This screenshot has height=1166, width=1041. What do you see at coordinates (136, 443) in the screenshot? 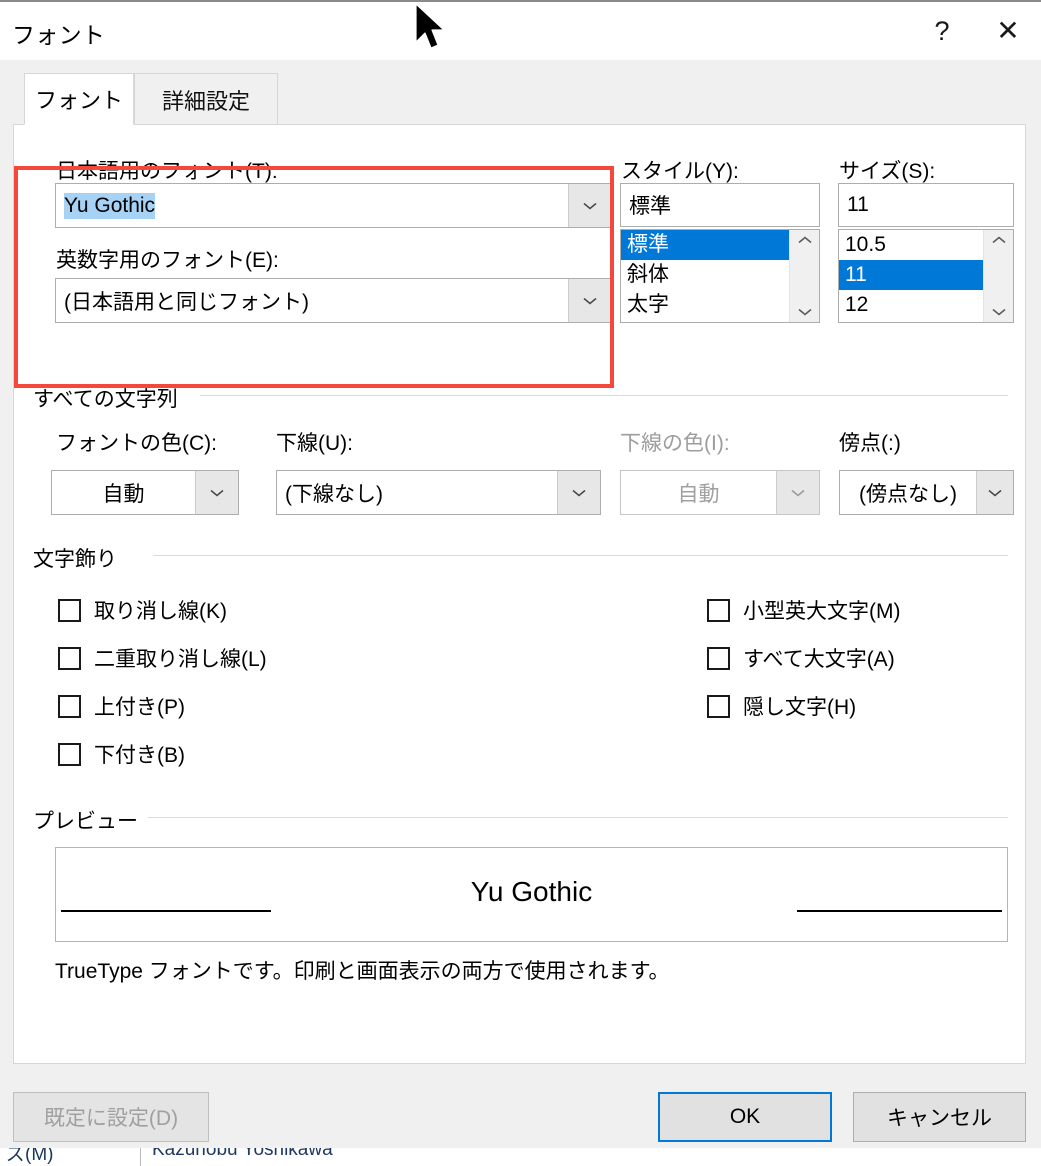
I see `font-color-label: フォントの色(C):` at bounding box center [136, 443].